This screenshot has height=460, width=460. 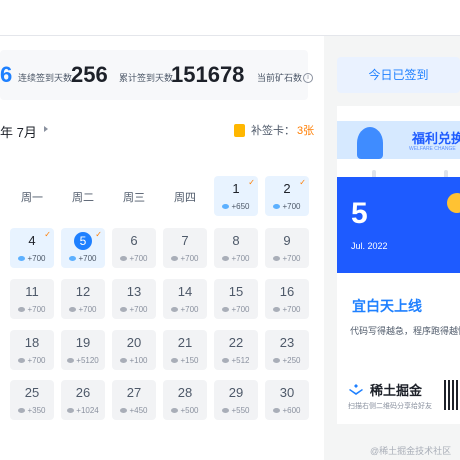 What do you see at coordinates (6, 74) in the screenshot?
I see `streak-days-value: 6` at bounding box center [6, 74].